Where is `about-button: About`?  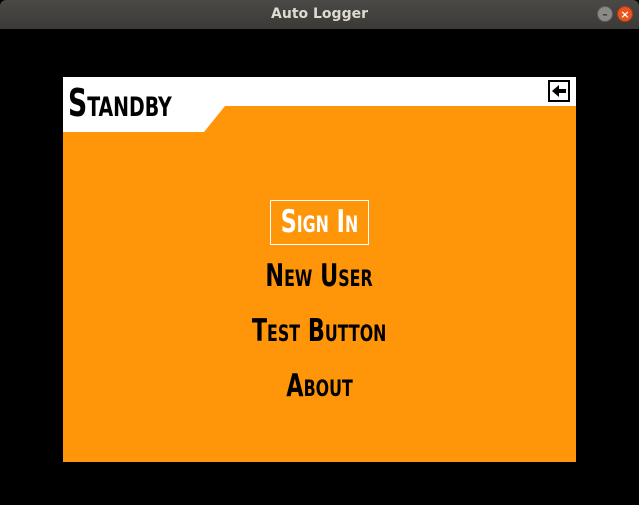 about-button: About is located at coordinates (319, 388).